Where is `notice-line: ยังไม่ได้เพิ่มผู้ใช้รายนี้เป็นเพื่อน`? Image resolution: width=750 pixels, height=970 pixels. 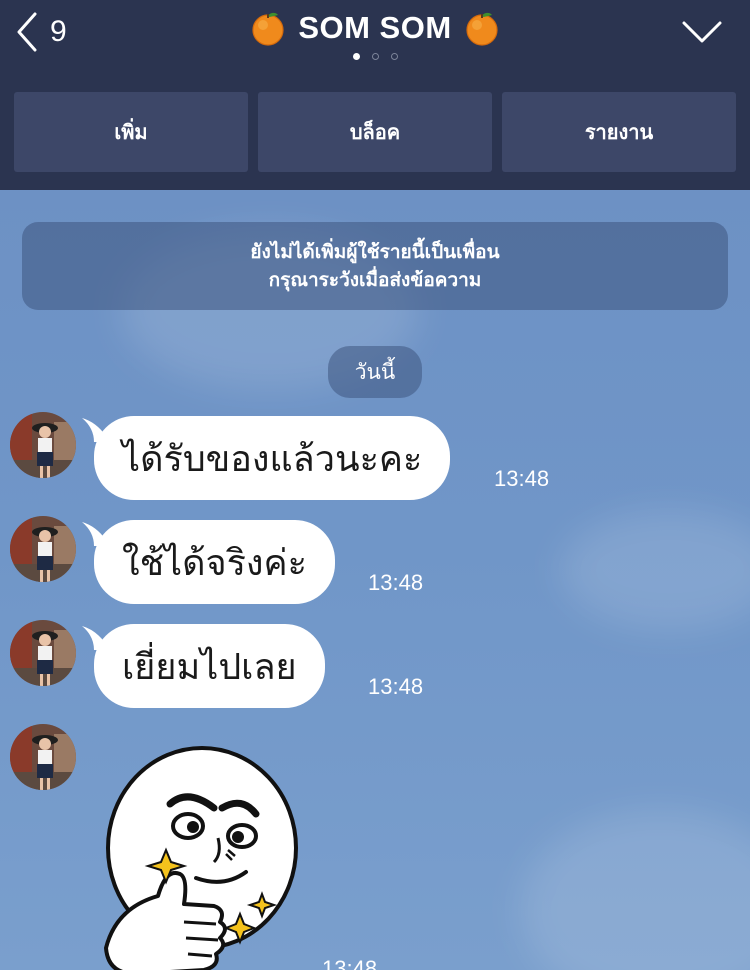
notice-line: ยังไม่ได้เพิ่มผู้ใช้รายนี้เป็นเพื่อน is located at coordinates (375, 252).